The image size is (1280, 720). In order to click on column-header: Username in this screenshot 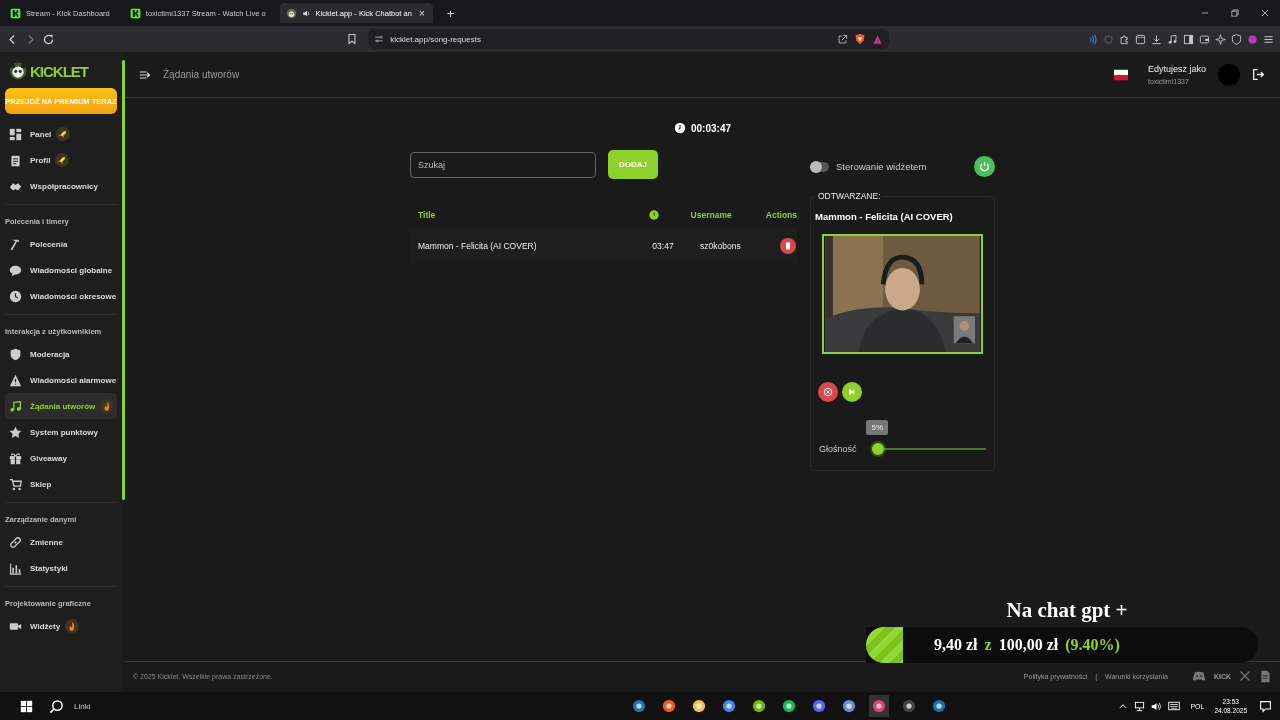, I will do `click(711, 215)`.